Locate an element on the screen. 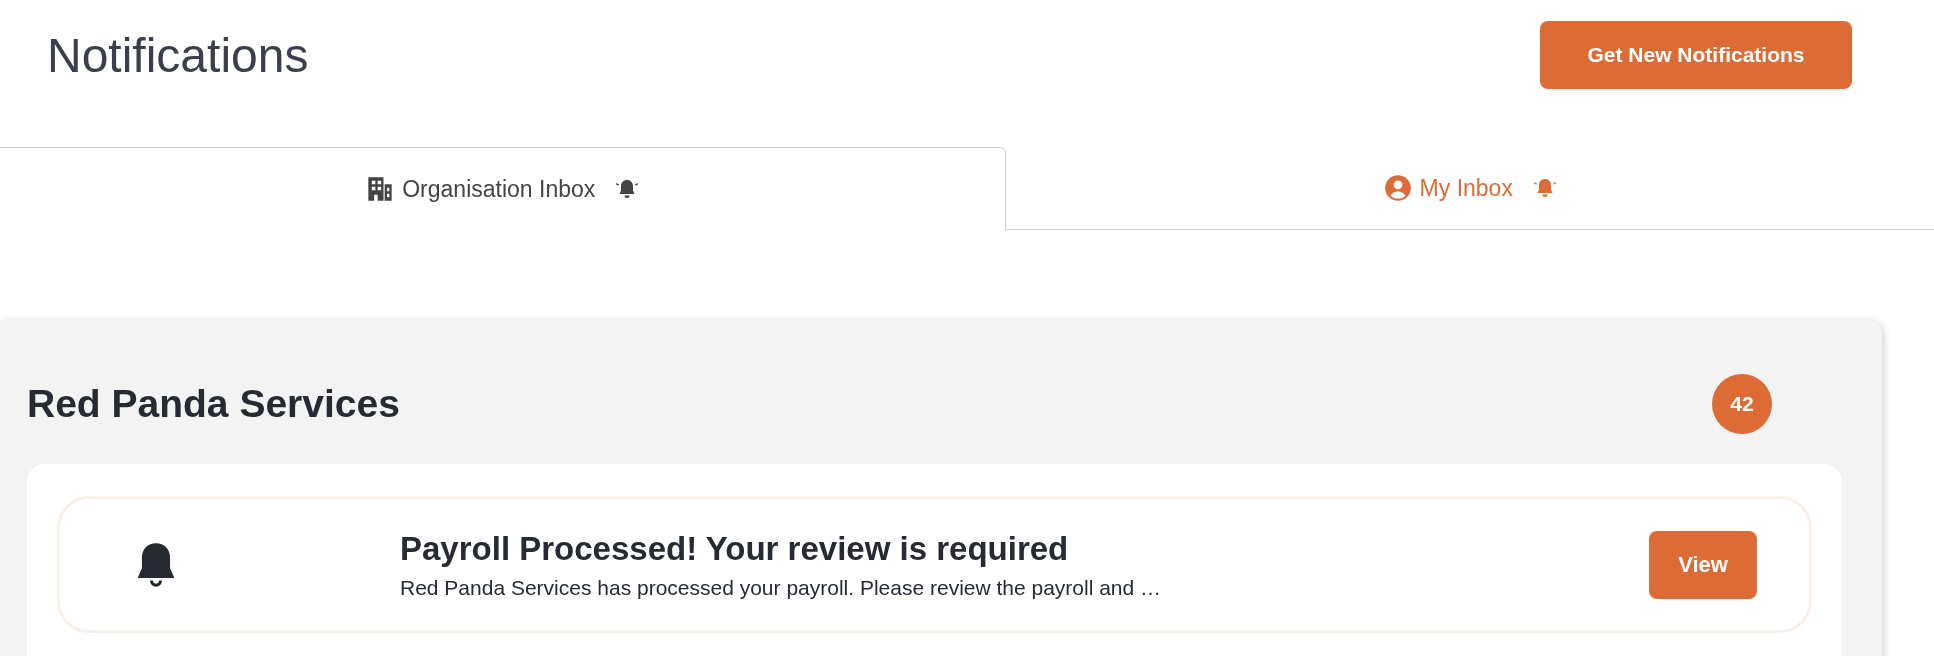 The width and height of the screenshot is (1934, 656). building-icon is located at coordinates (380, 189).